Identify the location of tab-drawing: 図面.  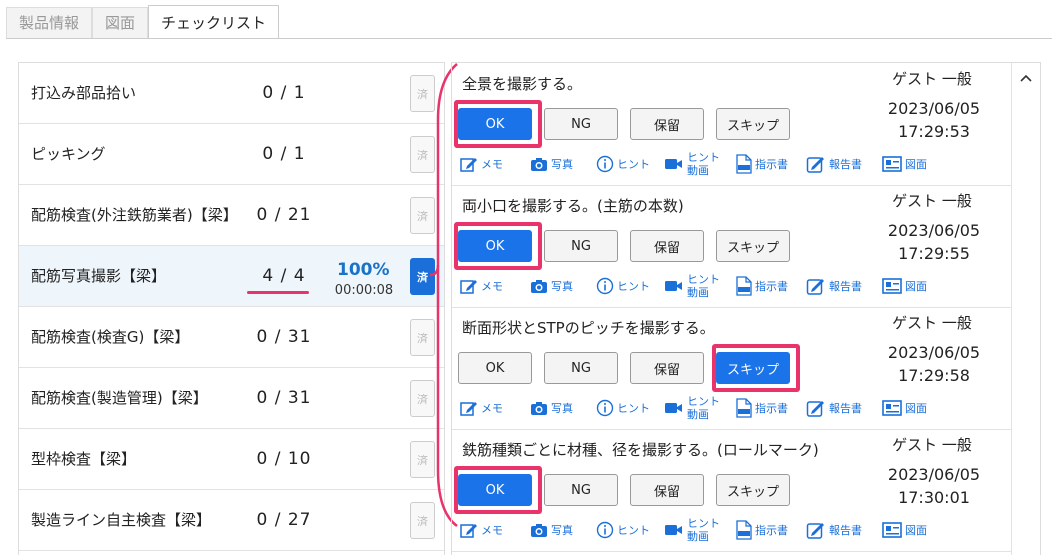
(120, 22).